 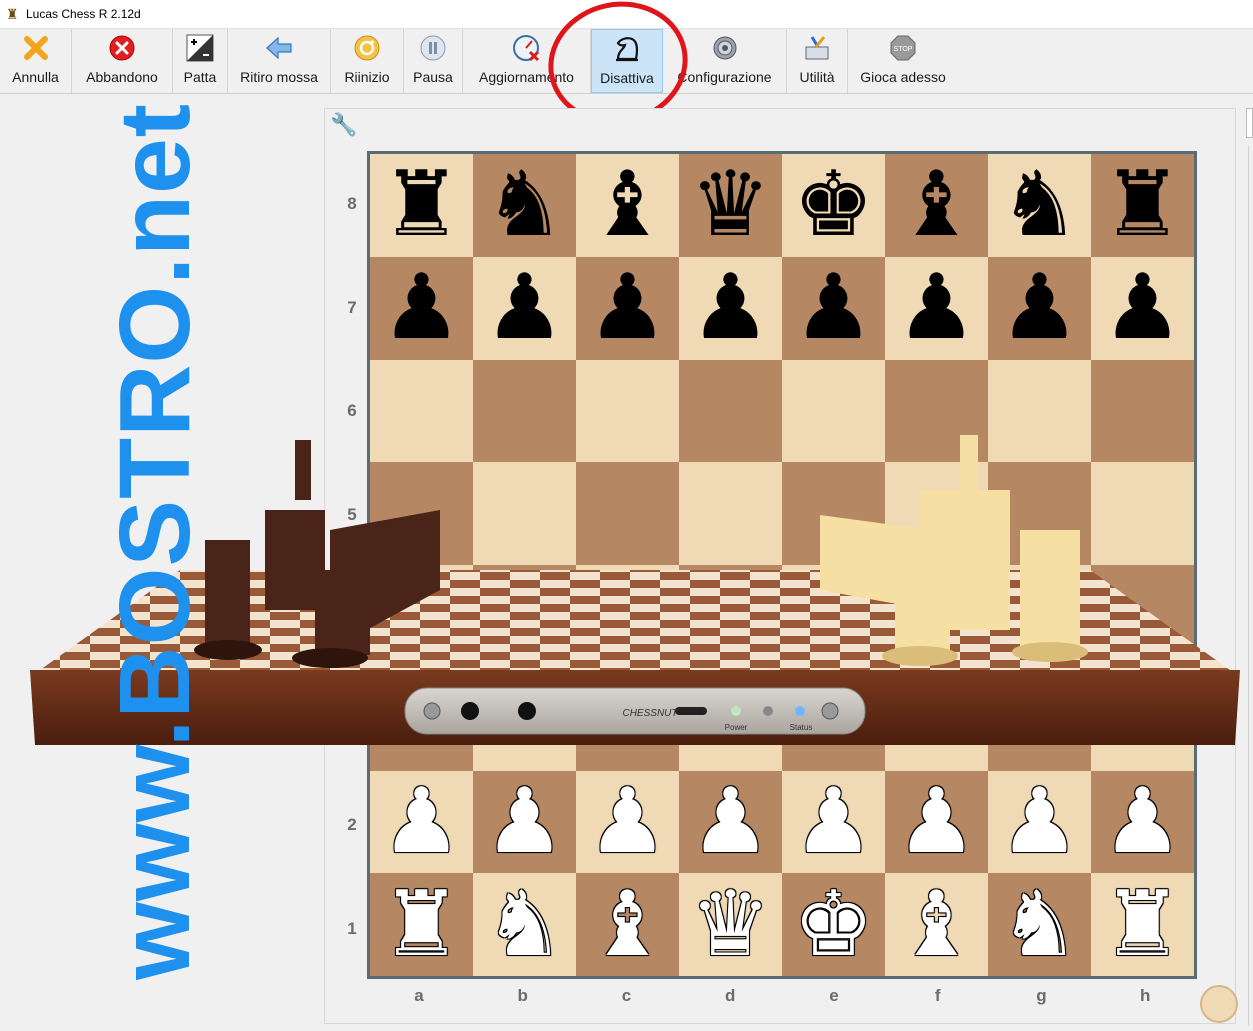 I want to click on square-a7: ♟, so click(x=421, y=308).